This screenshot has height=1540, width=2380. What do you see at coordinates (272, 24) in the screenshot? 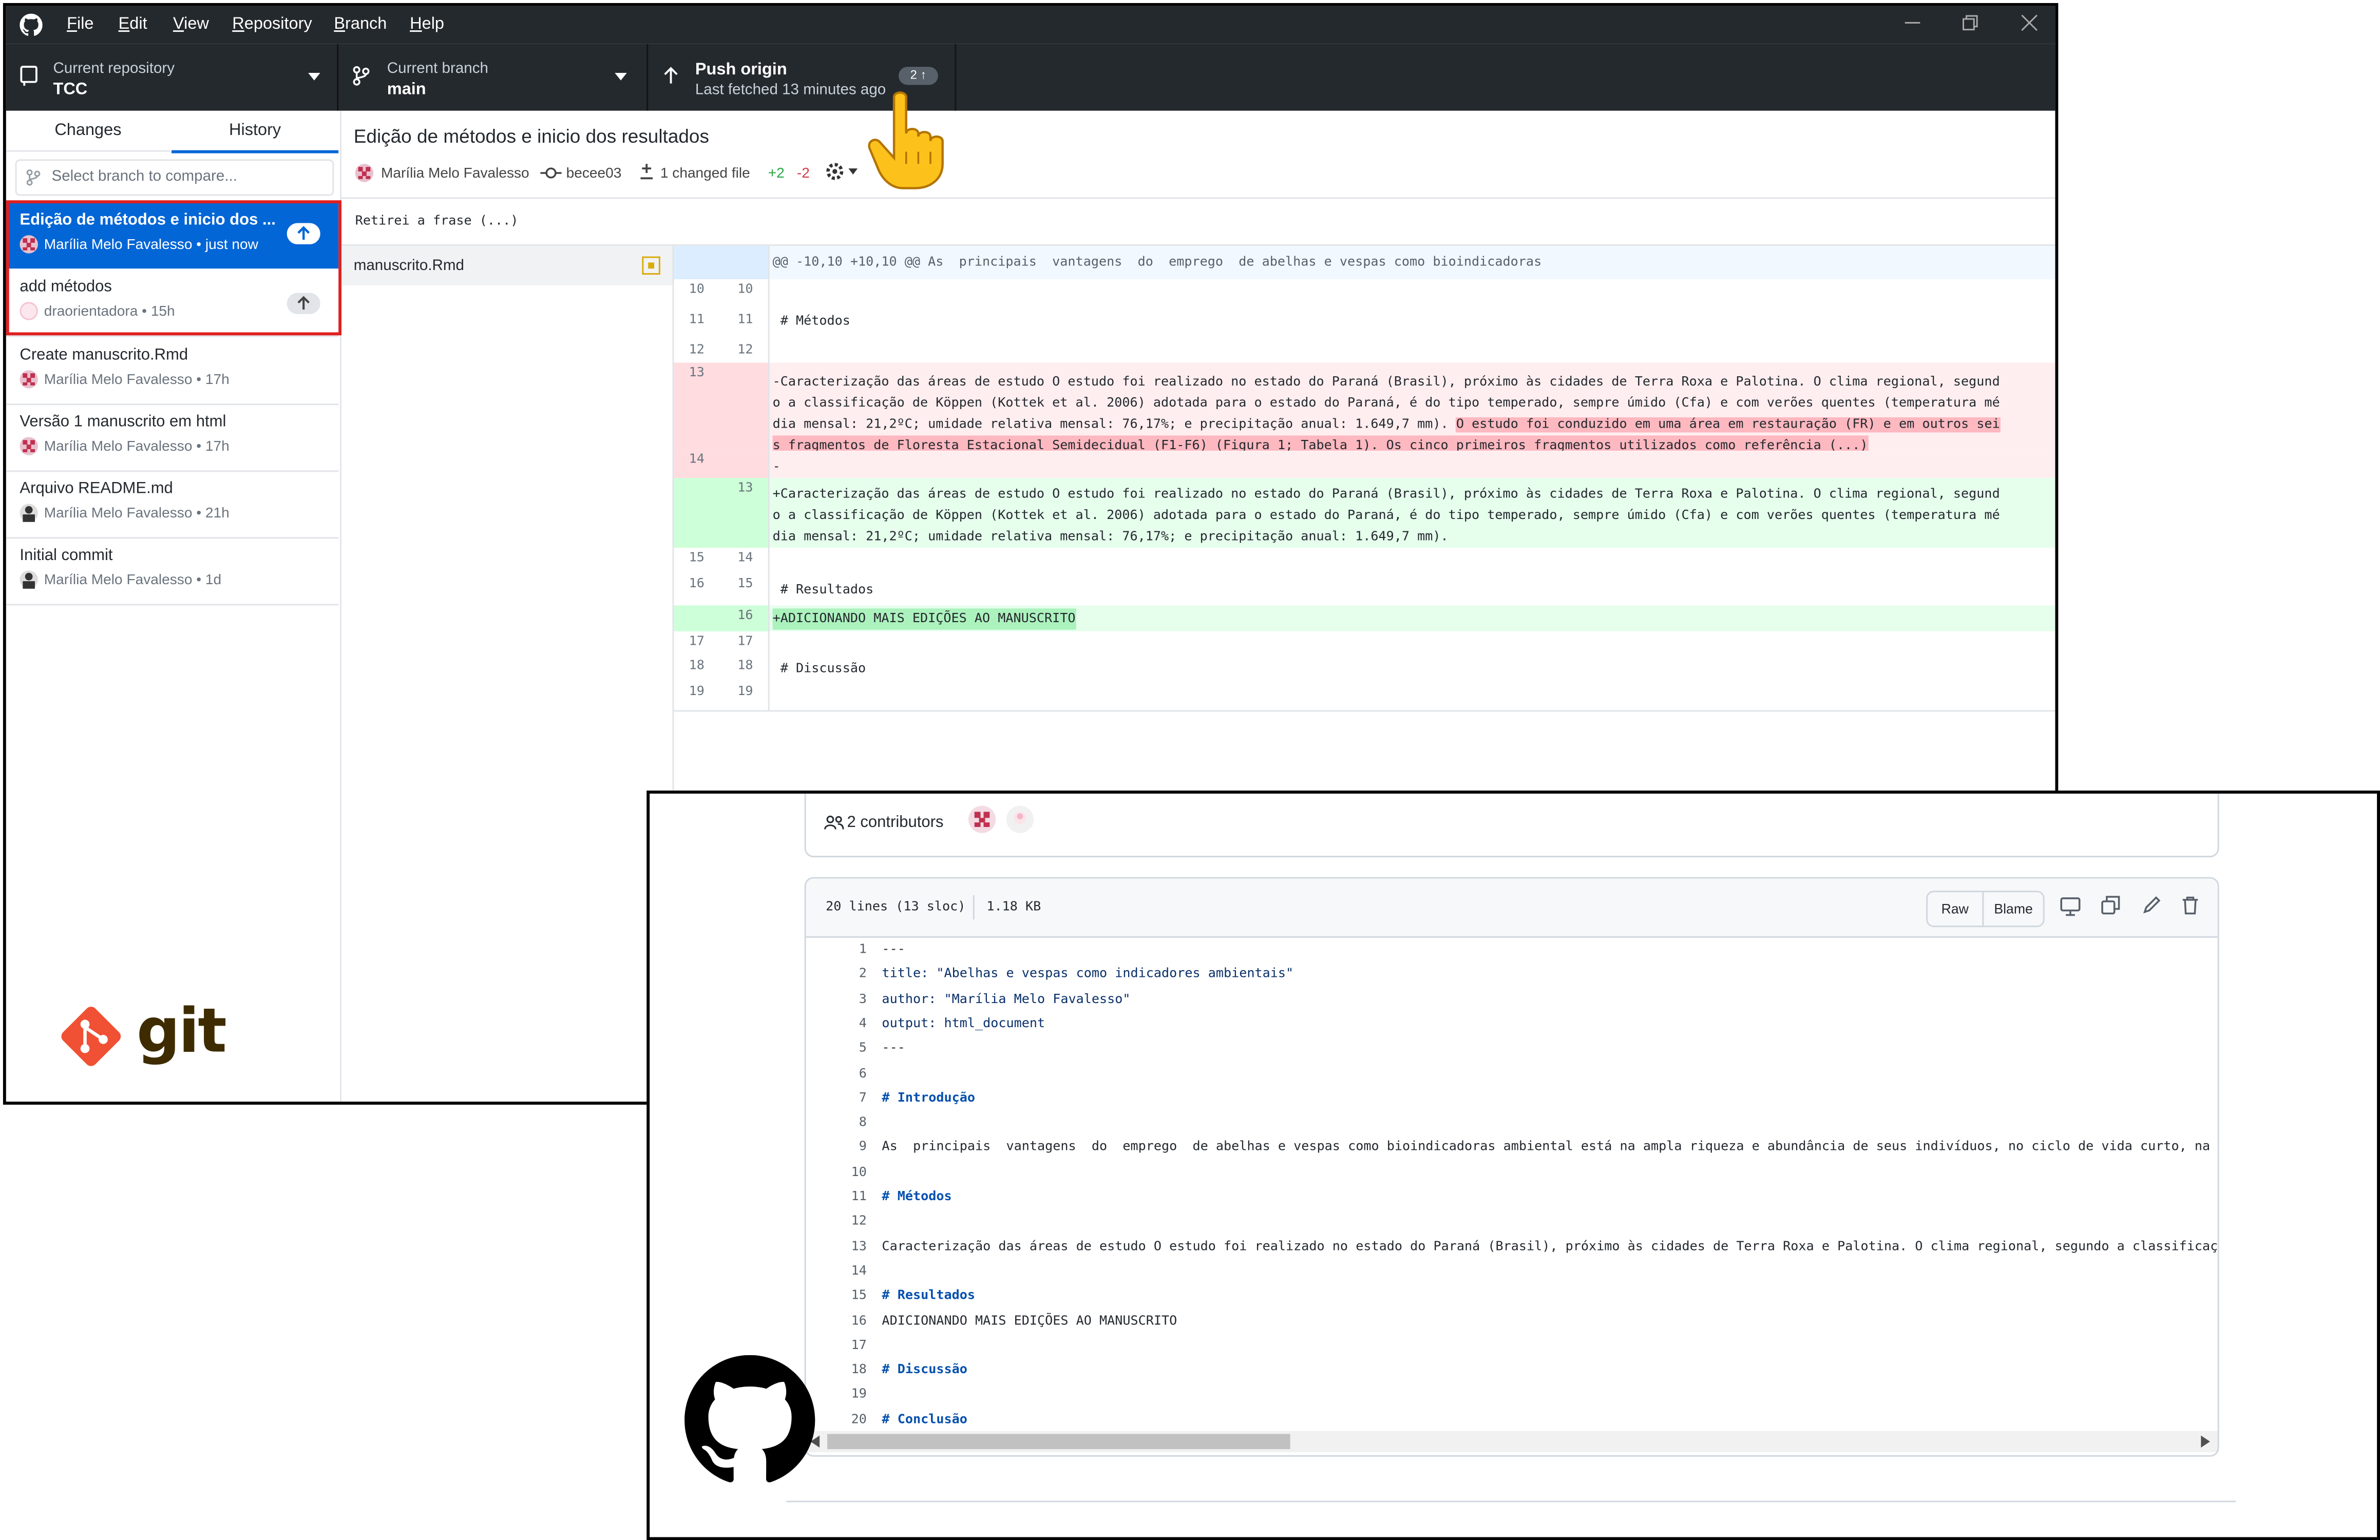
I see `menu-repository: Repository` at bounding box center [272, 24].